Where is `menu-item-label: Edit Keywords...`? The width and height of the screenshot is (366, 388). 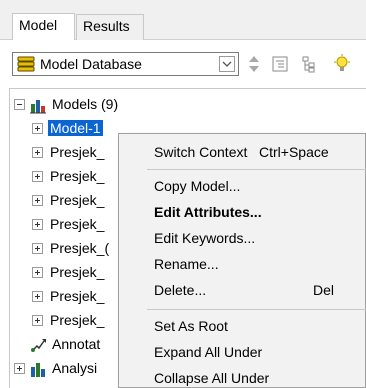 menu-item-label: Edit Keywords... is located at coordinates (205, 238).